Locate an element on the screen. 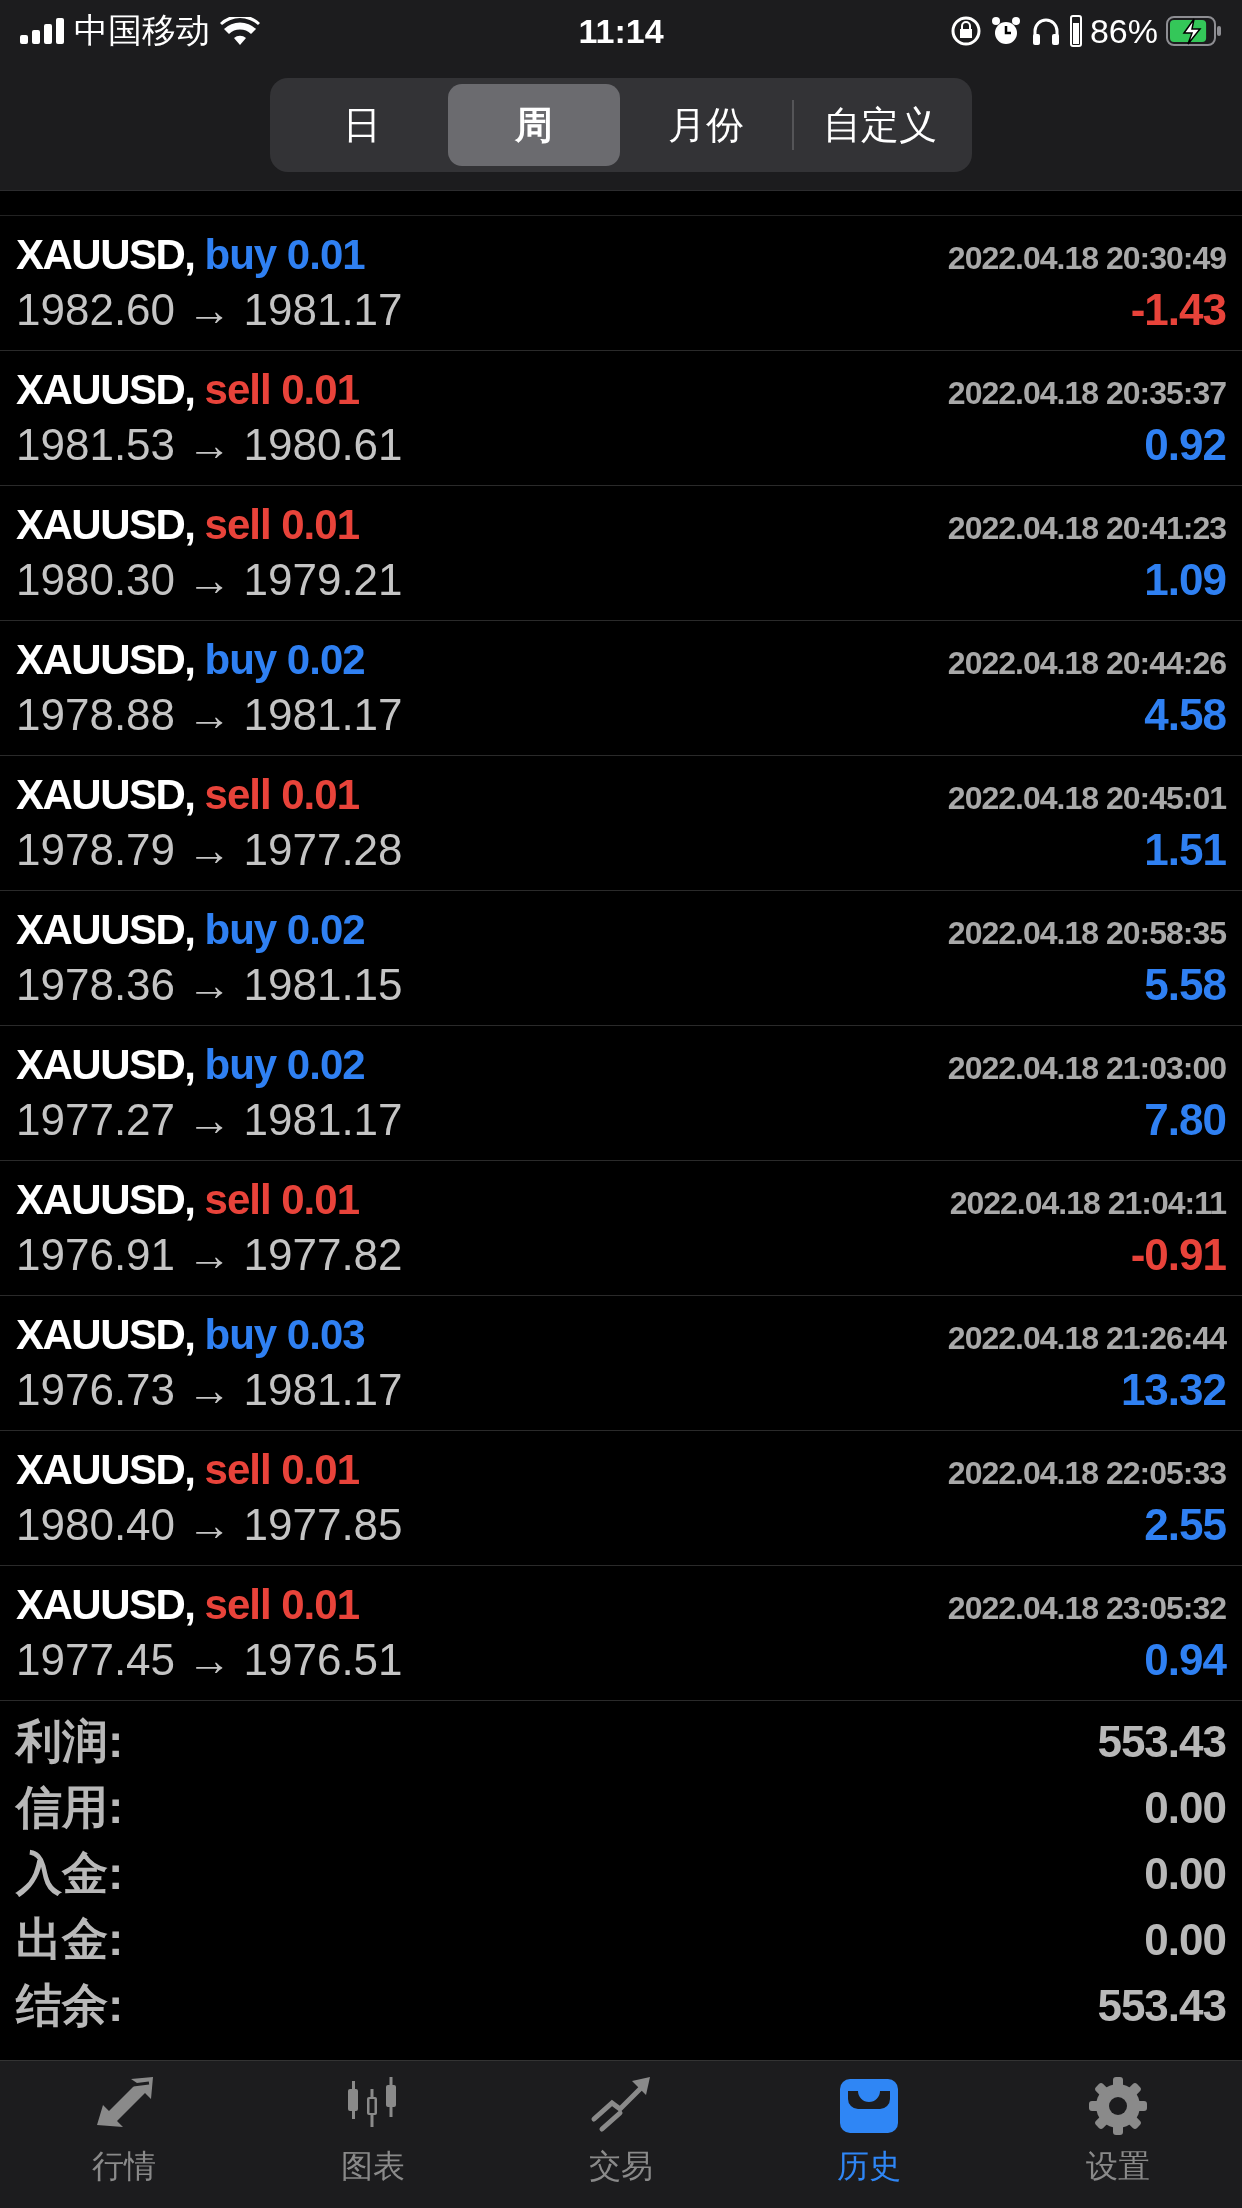 The height and width of the screenshot is (2208, 1242). price-change: 1981.53 → 1980.61 is located at coordinates (209, 445).